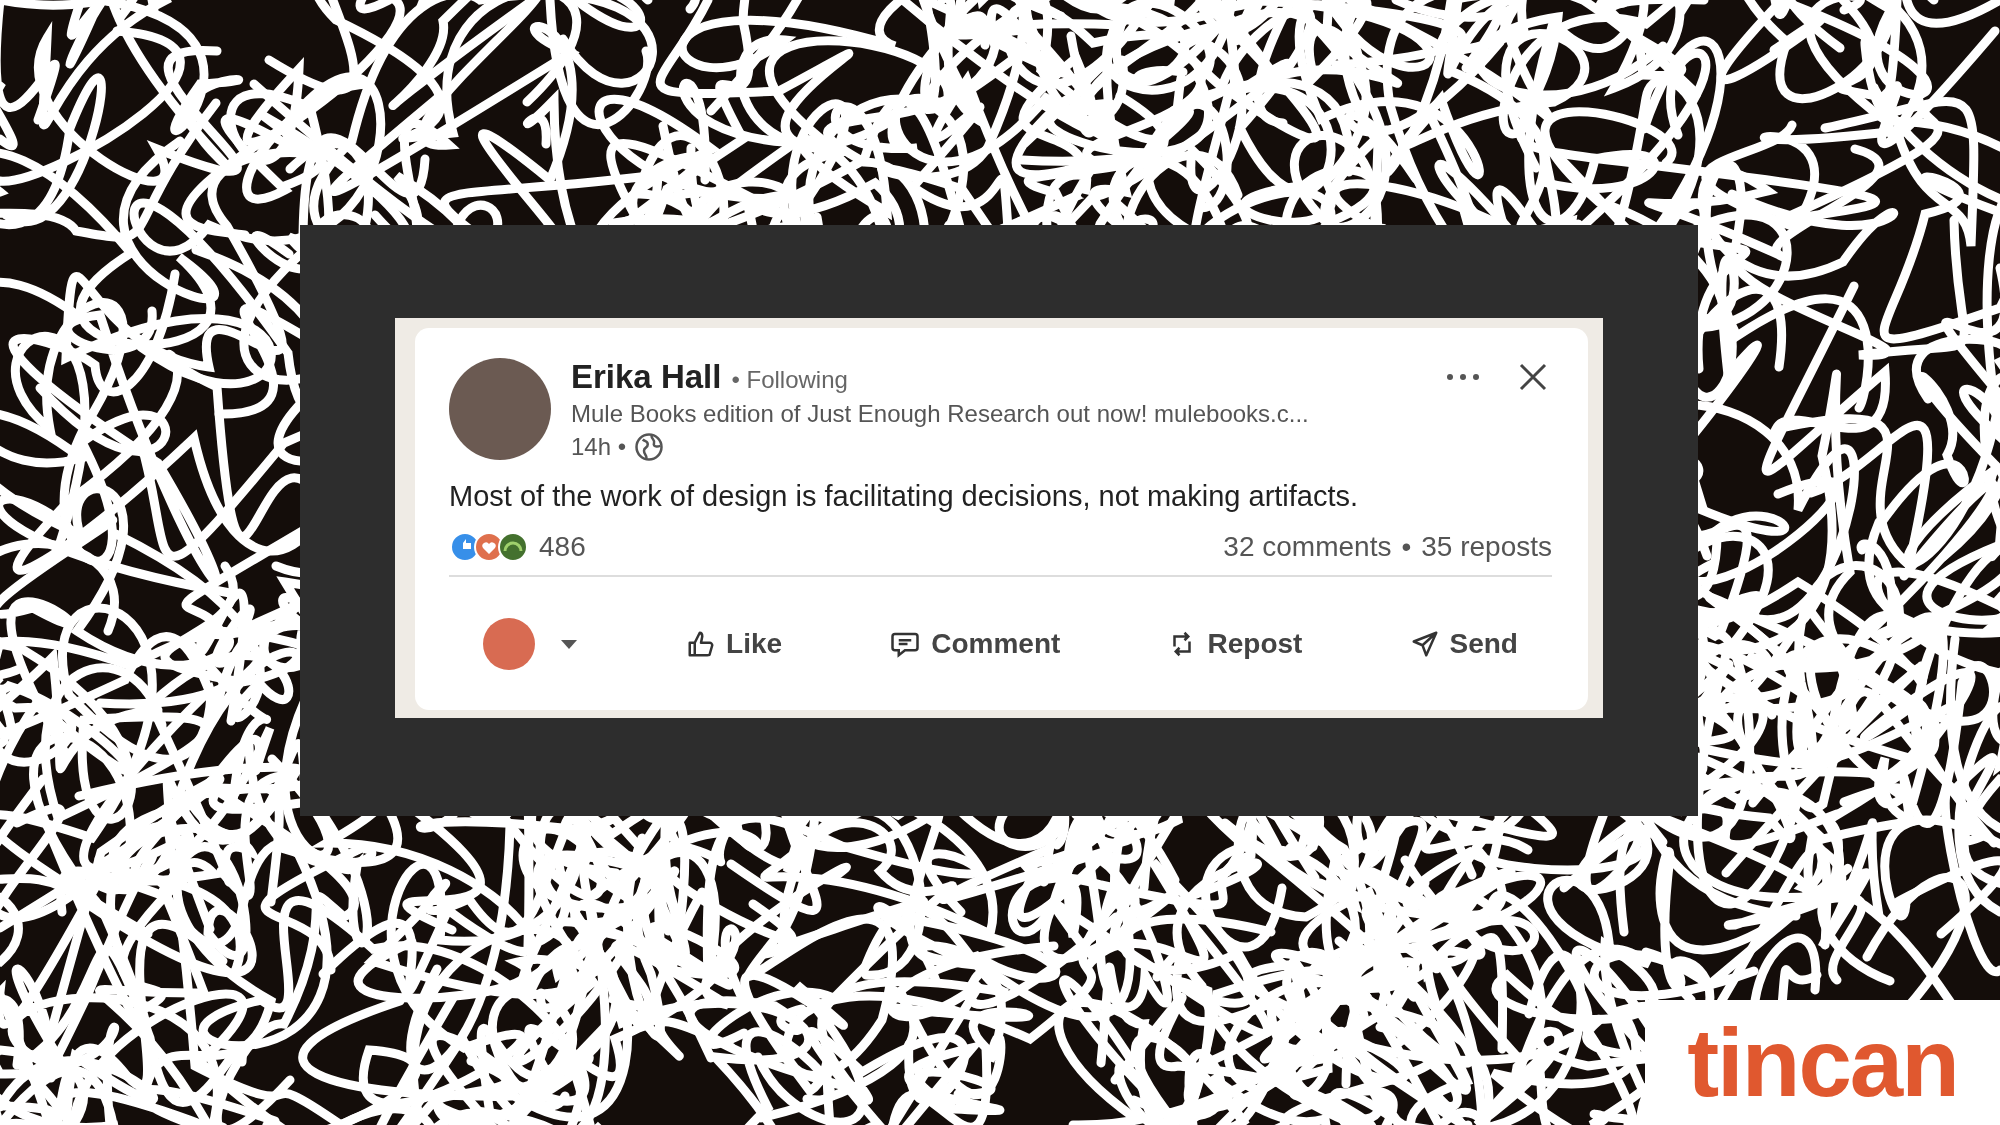  Describe the element at coordinates (904, 496) in the screenshot. I see `post-text: Most of the work of design is facilitating decisions, not making artifacts.` at that location.